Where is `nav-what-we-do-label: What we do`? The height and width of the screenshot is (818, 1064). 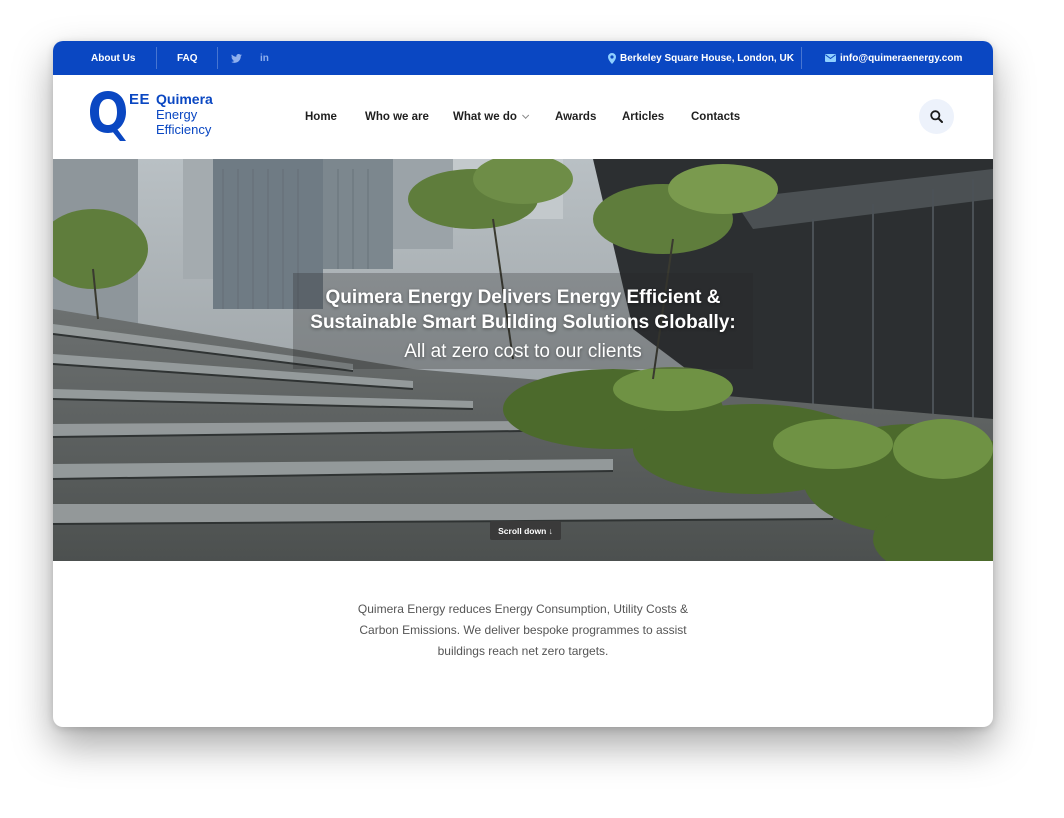
nav-what-we-do-label: What we do is located at coordinates (485, 117).